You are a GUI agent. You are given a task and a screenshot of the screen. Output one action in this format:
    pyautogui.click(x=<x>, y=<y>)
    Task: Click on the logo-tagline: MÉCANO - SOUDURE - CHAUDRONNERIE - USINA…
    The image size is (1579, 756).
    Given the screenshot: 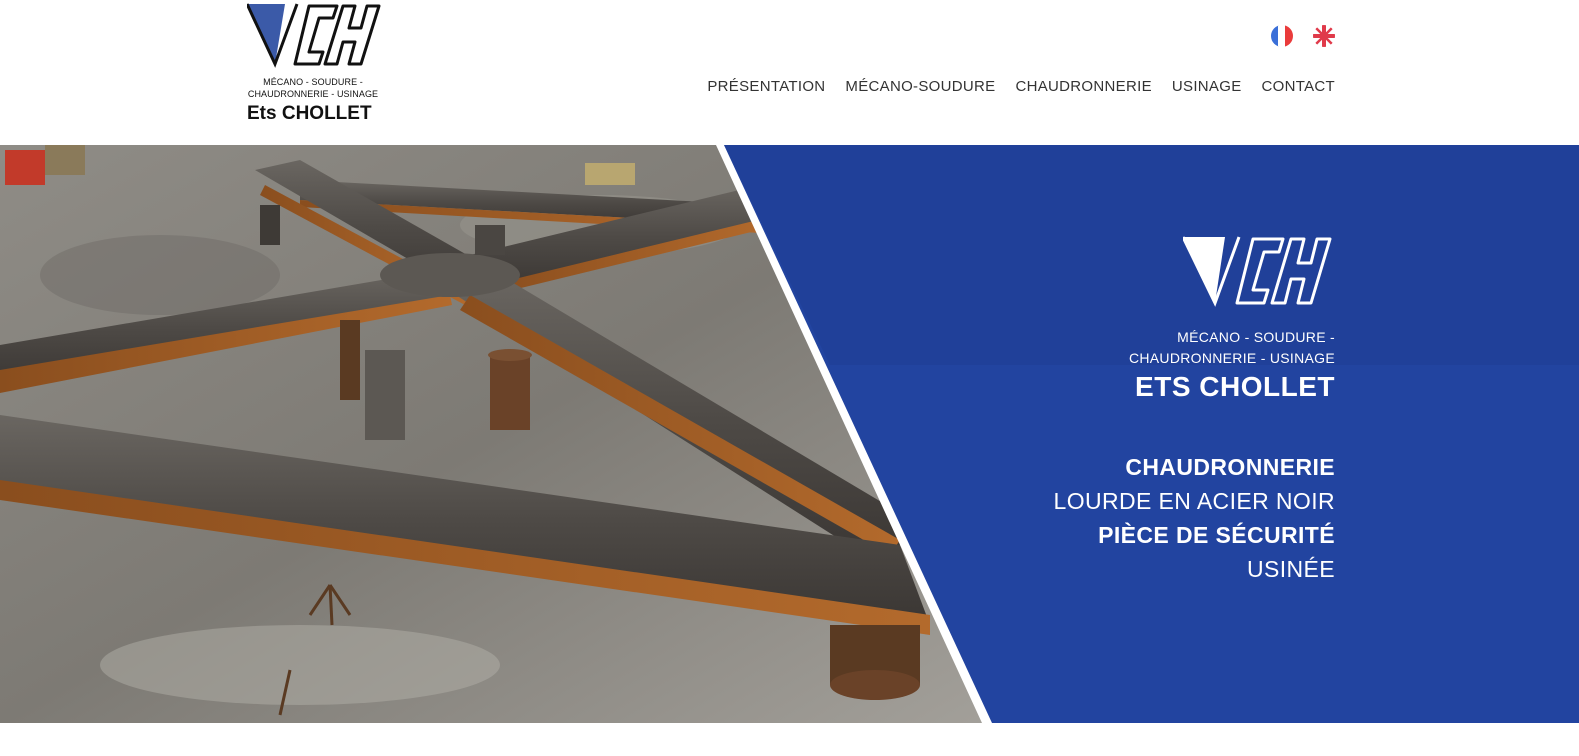 What is the action you would take?
    pyautogui.click(x=313, y=88)
    